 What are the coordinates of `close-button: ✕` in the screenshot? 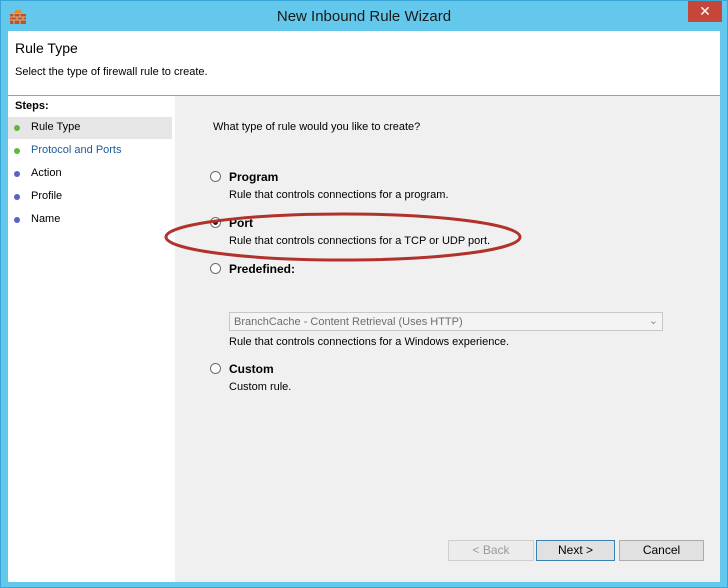 It's located at (705, 11).